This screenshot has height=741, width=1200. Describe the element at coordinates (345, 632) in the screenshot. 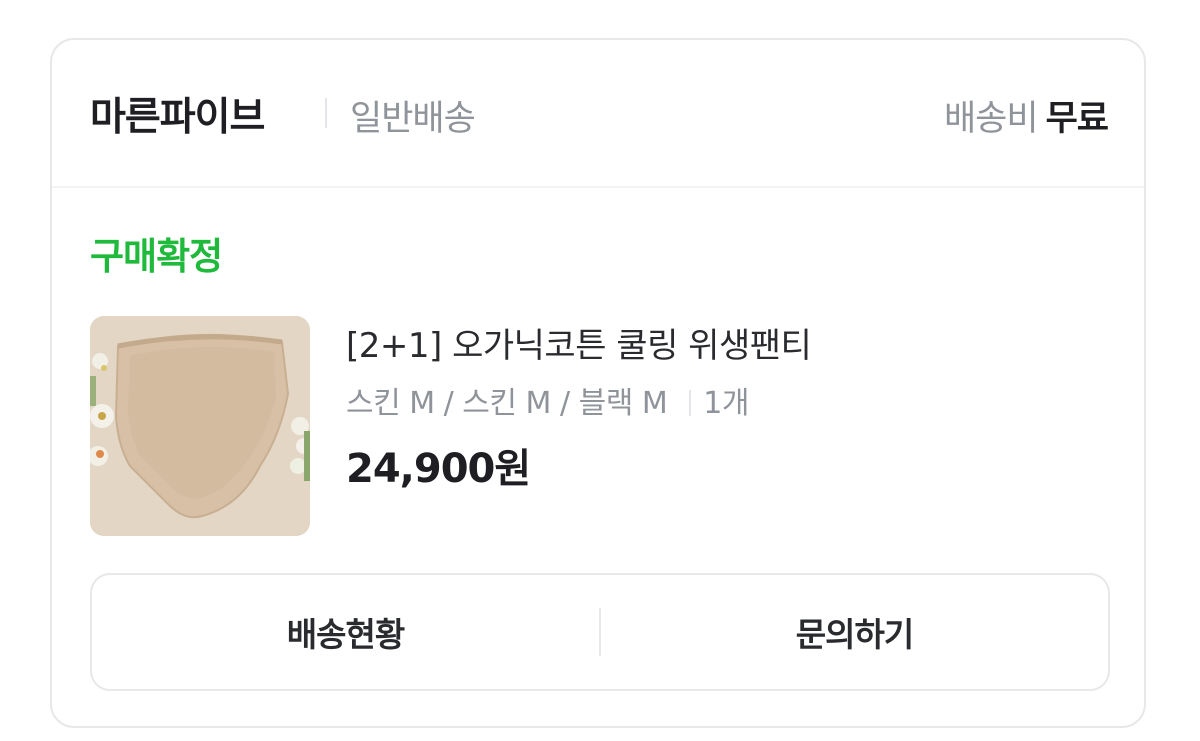

I see `tracking-button: 배송현황` at that location.